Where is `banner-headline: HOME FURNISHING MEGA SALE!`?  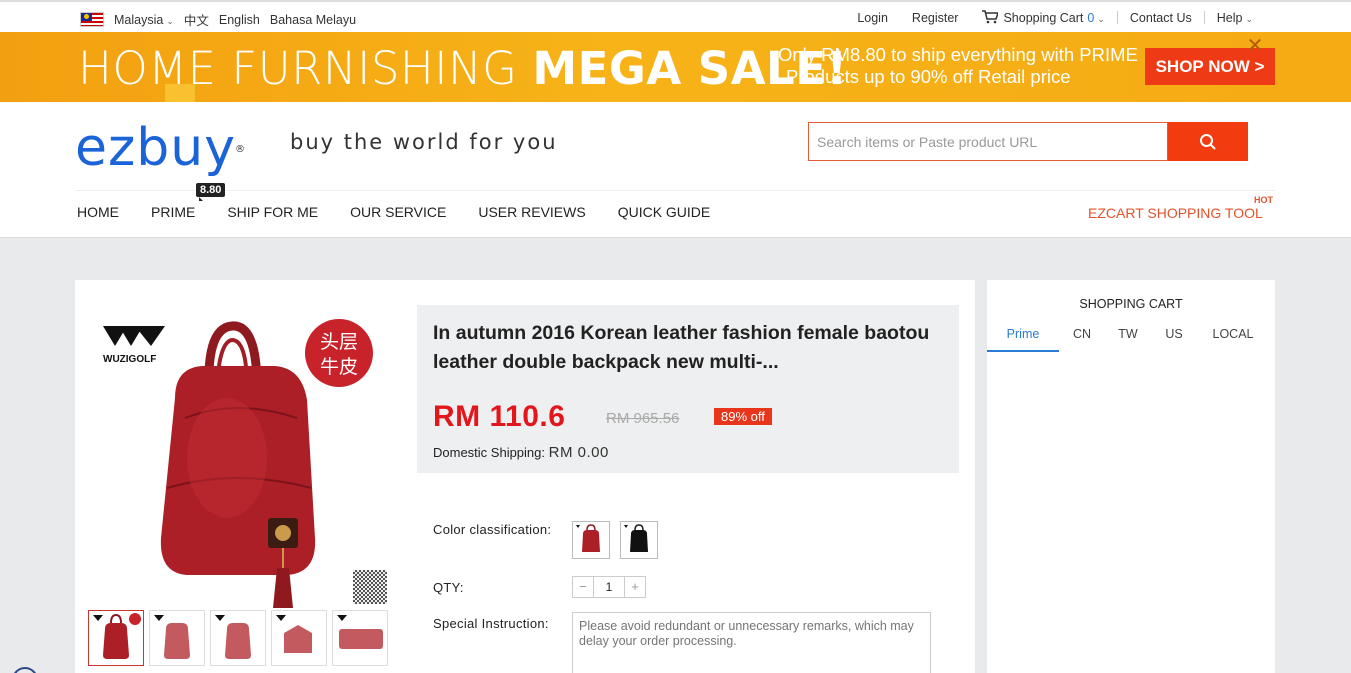
banner-headline: HOME FURNISHING MEGA SALE! is located at coordinates (462, 68).